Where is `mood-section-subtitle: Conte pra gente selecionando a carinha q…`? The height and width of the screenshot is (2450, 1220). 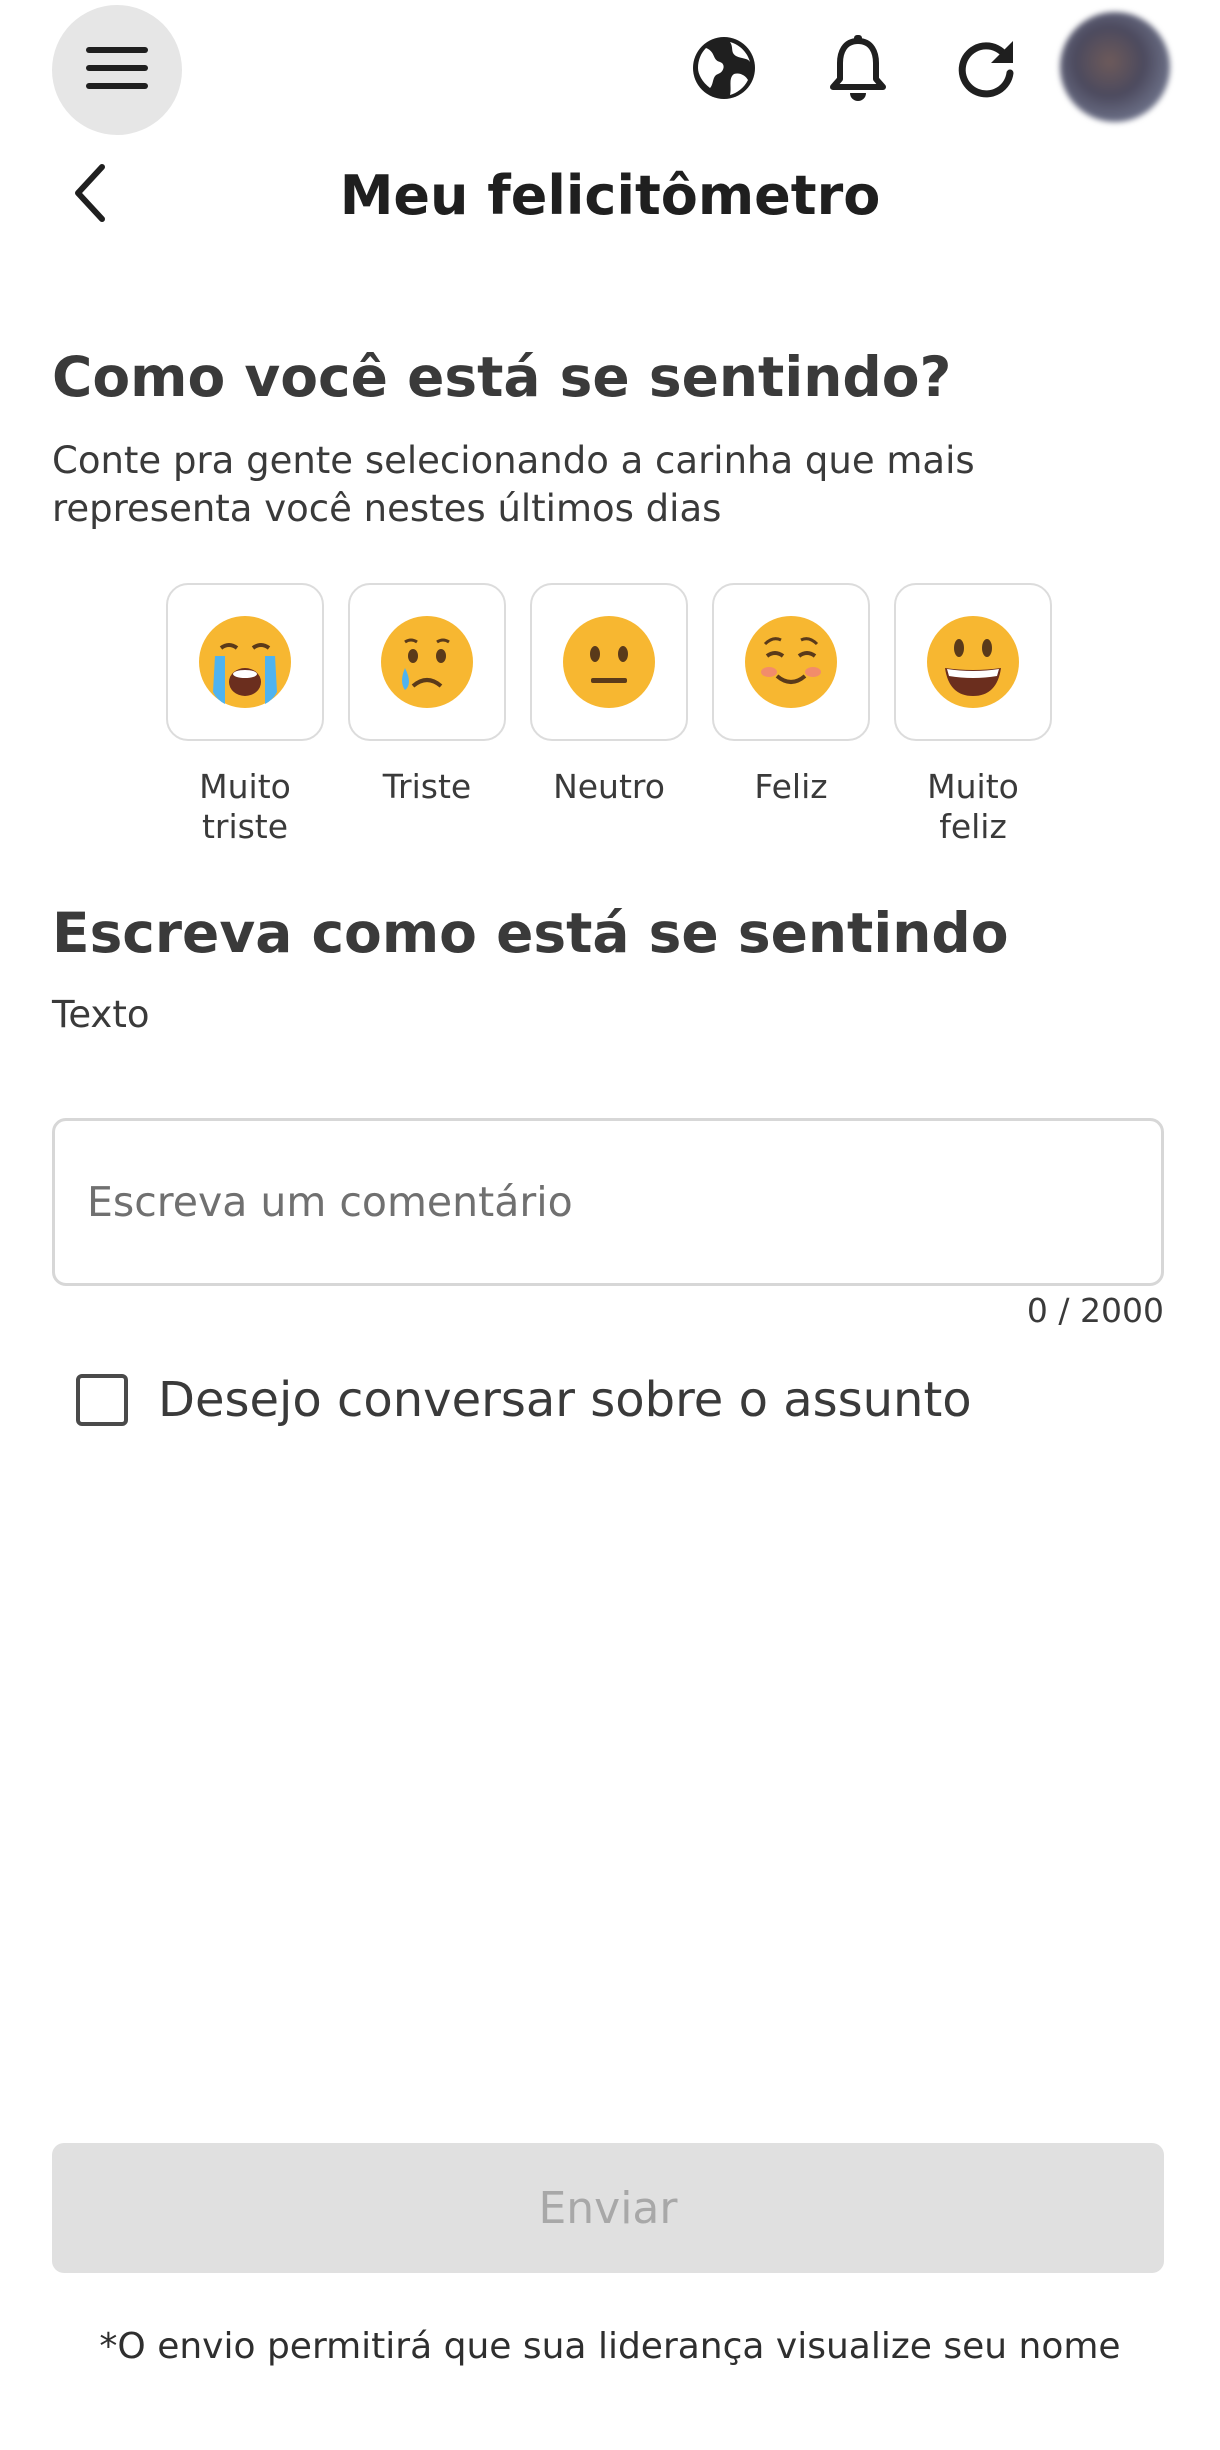
mood-section-subtitle: Conte pra gente selecionando a carinha q… is located at coordinates (513, 484).